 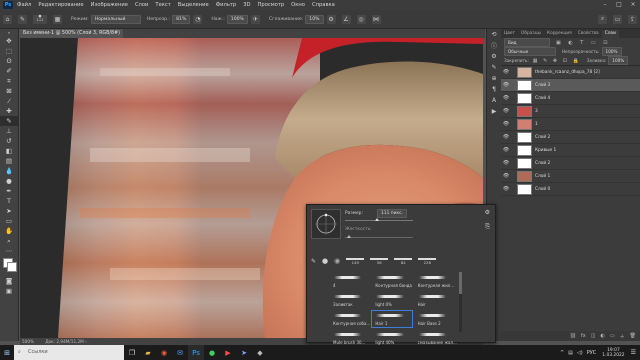 I want to click on recent-brush-7: 226, so click(x=427, y=261).